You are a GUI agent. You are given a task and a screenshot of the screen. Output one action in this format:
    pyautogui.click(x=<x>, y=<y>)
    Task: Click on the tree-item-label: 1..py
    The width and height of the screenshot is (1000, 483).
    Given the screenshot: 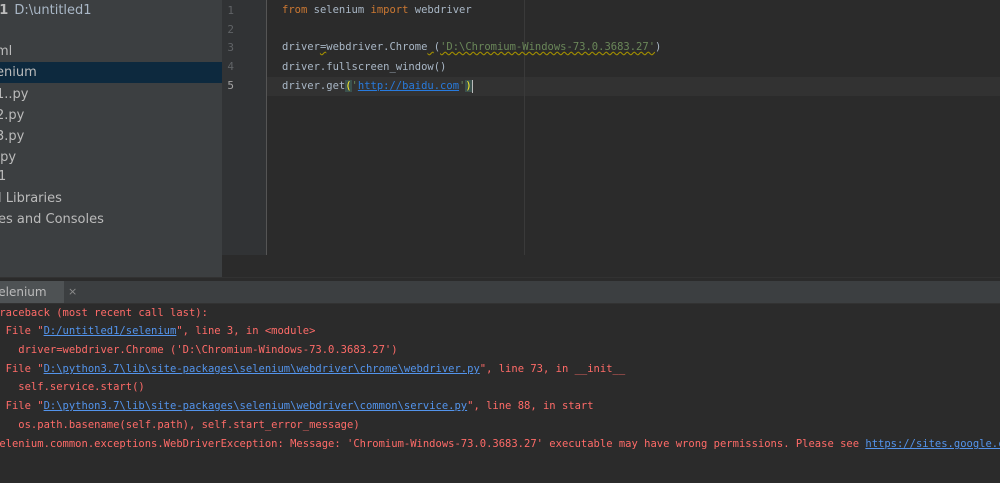 What is the action you would take?
    pyautogui.click(x=14, y=94)
    